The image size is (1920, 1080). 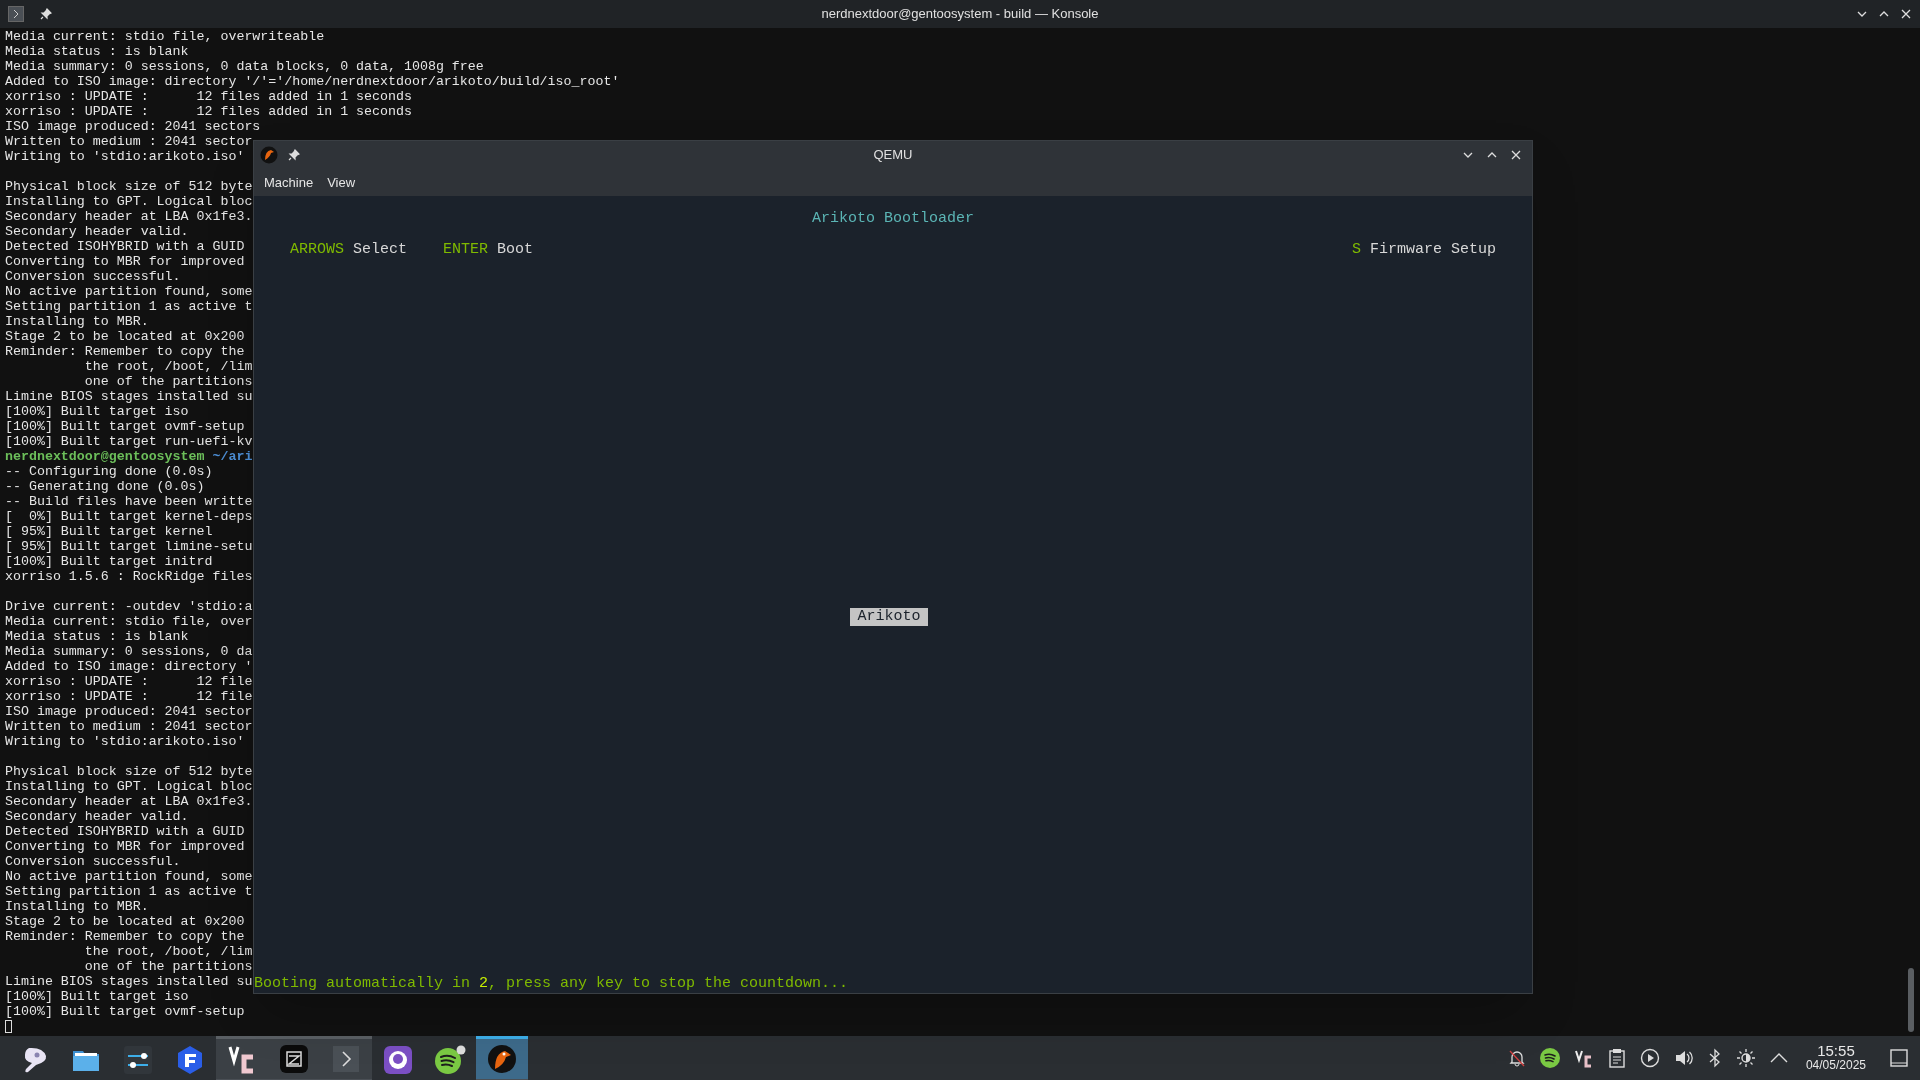 I want to click on letters-tray-icon, so click(x=1583, y=1058).